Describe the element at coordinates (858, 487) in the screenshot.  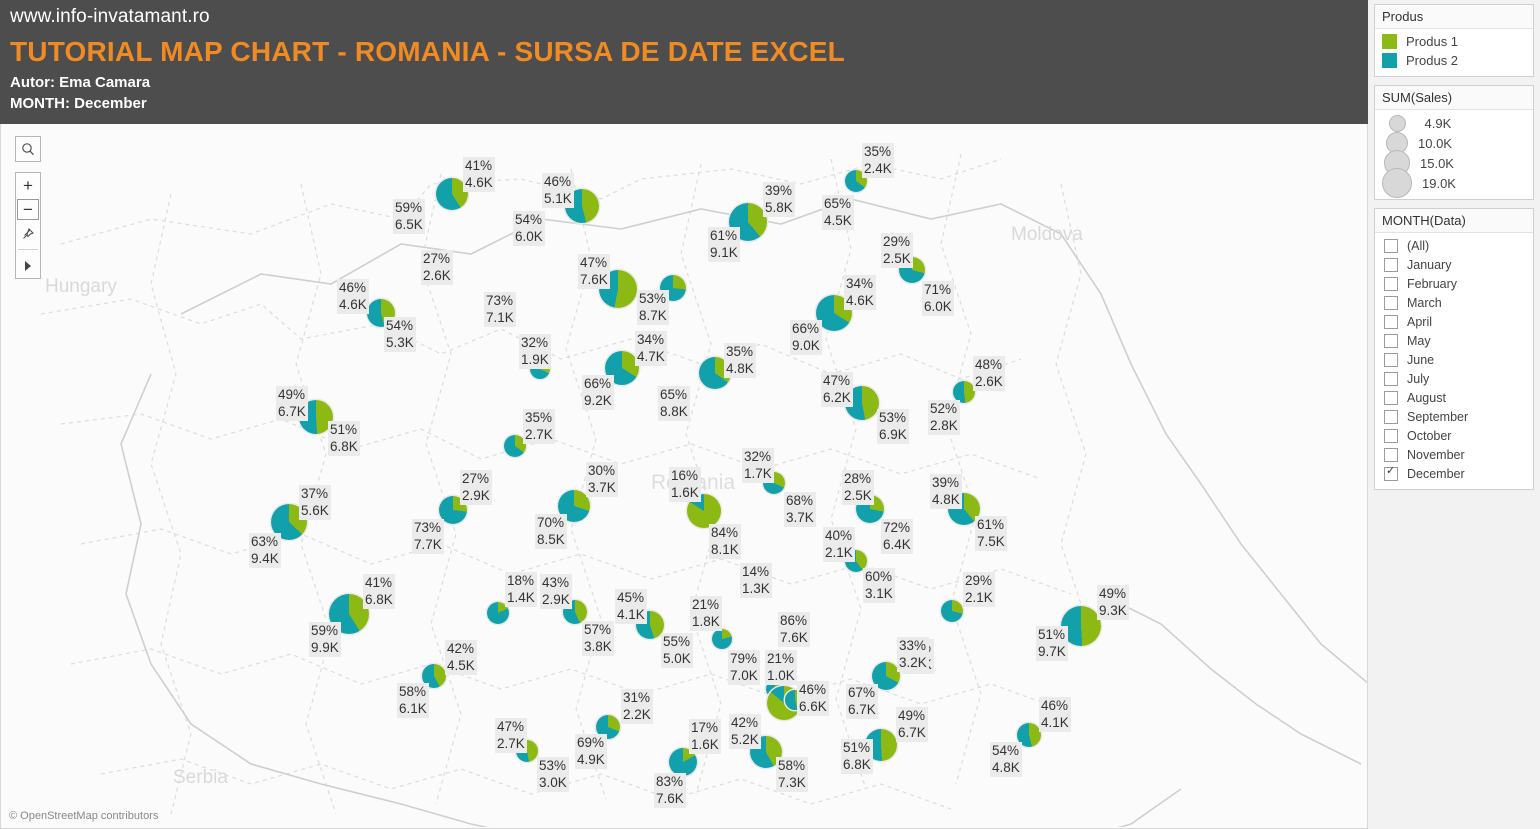
I see `pie-label-produs1: 28% 2.5K` at that location.